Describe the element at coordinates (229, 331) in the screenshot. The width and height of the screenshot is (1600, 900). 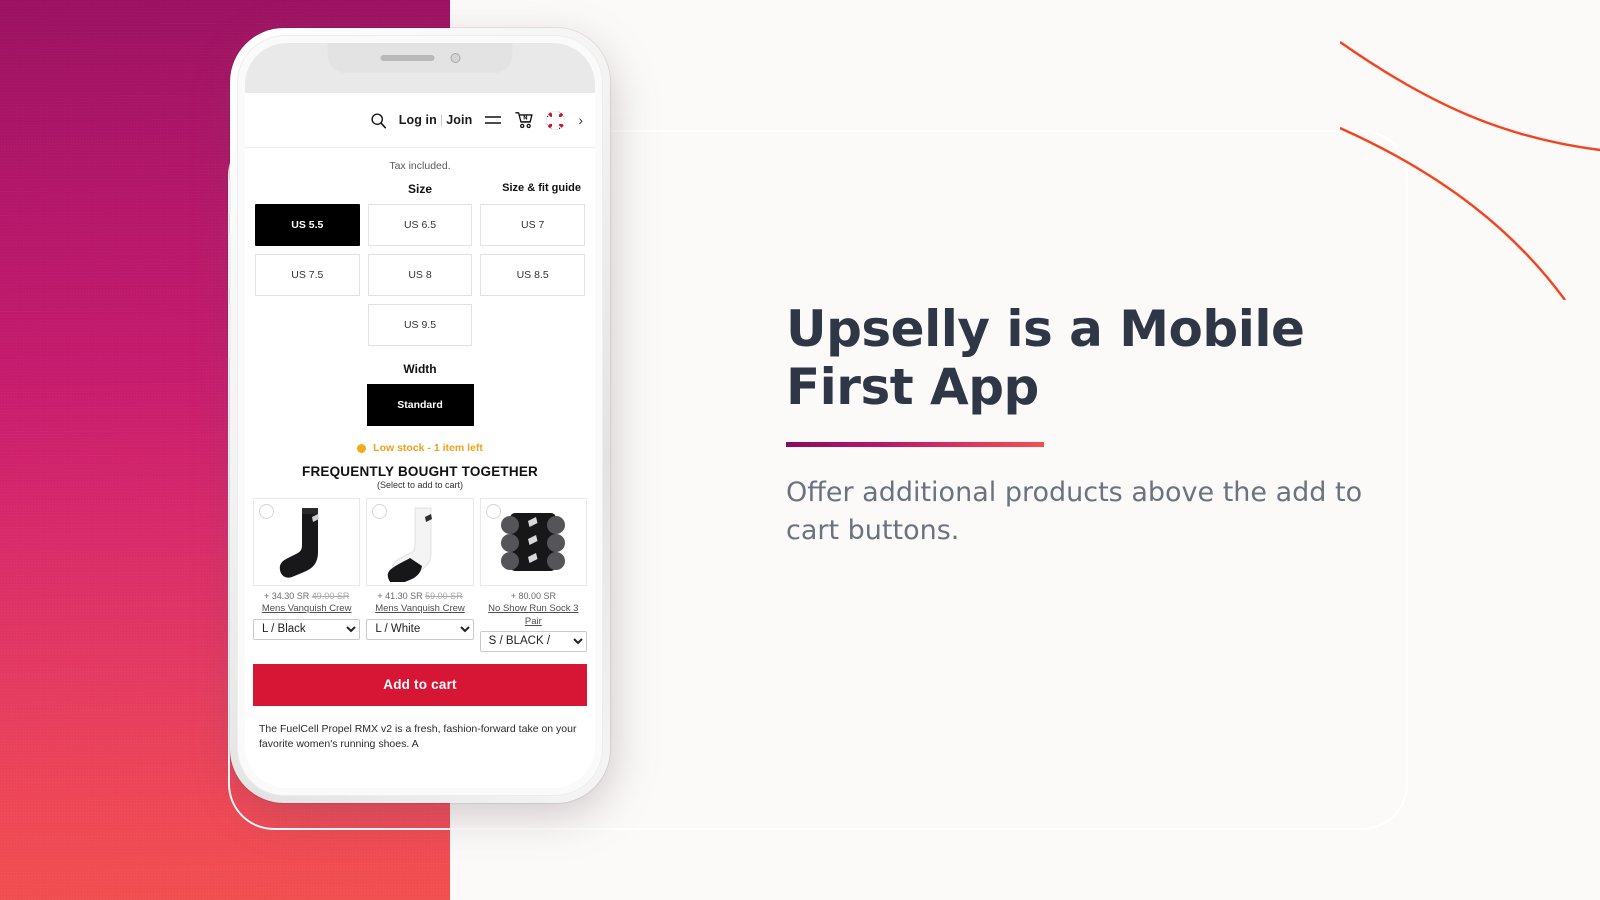
I see `phone-volume-down-button` at that location.